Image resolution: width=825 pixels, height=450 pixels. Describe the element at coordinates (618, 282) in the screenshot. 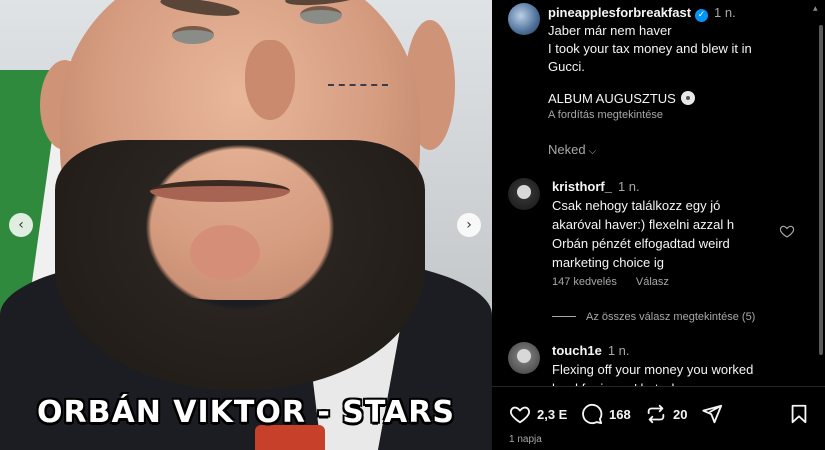

I see `comment-meta: 147 kedvelés Válasz` at that location.